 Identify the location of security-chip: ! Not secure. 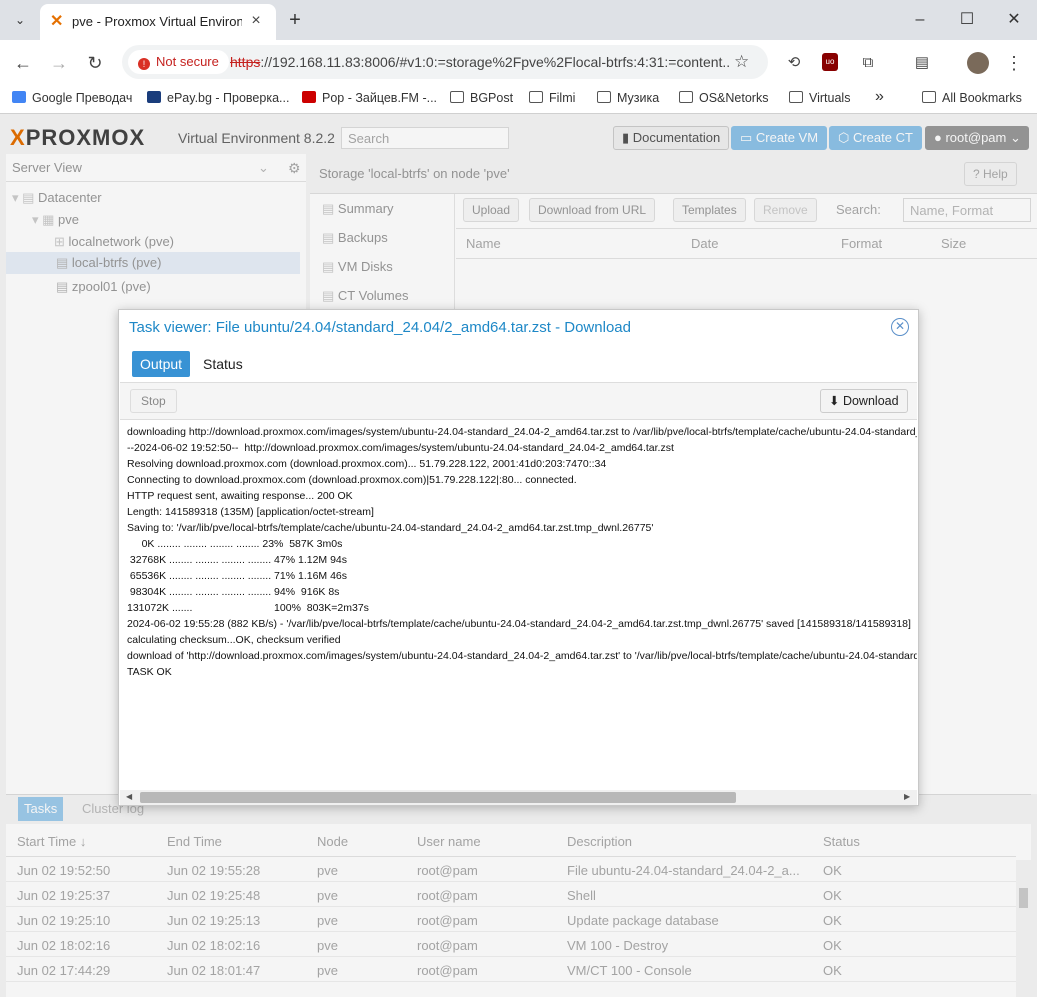
(178, 62).